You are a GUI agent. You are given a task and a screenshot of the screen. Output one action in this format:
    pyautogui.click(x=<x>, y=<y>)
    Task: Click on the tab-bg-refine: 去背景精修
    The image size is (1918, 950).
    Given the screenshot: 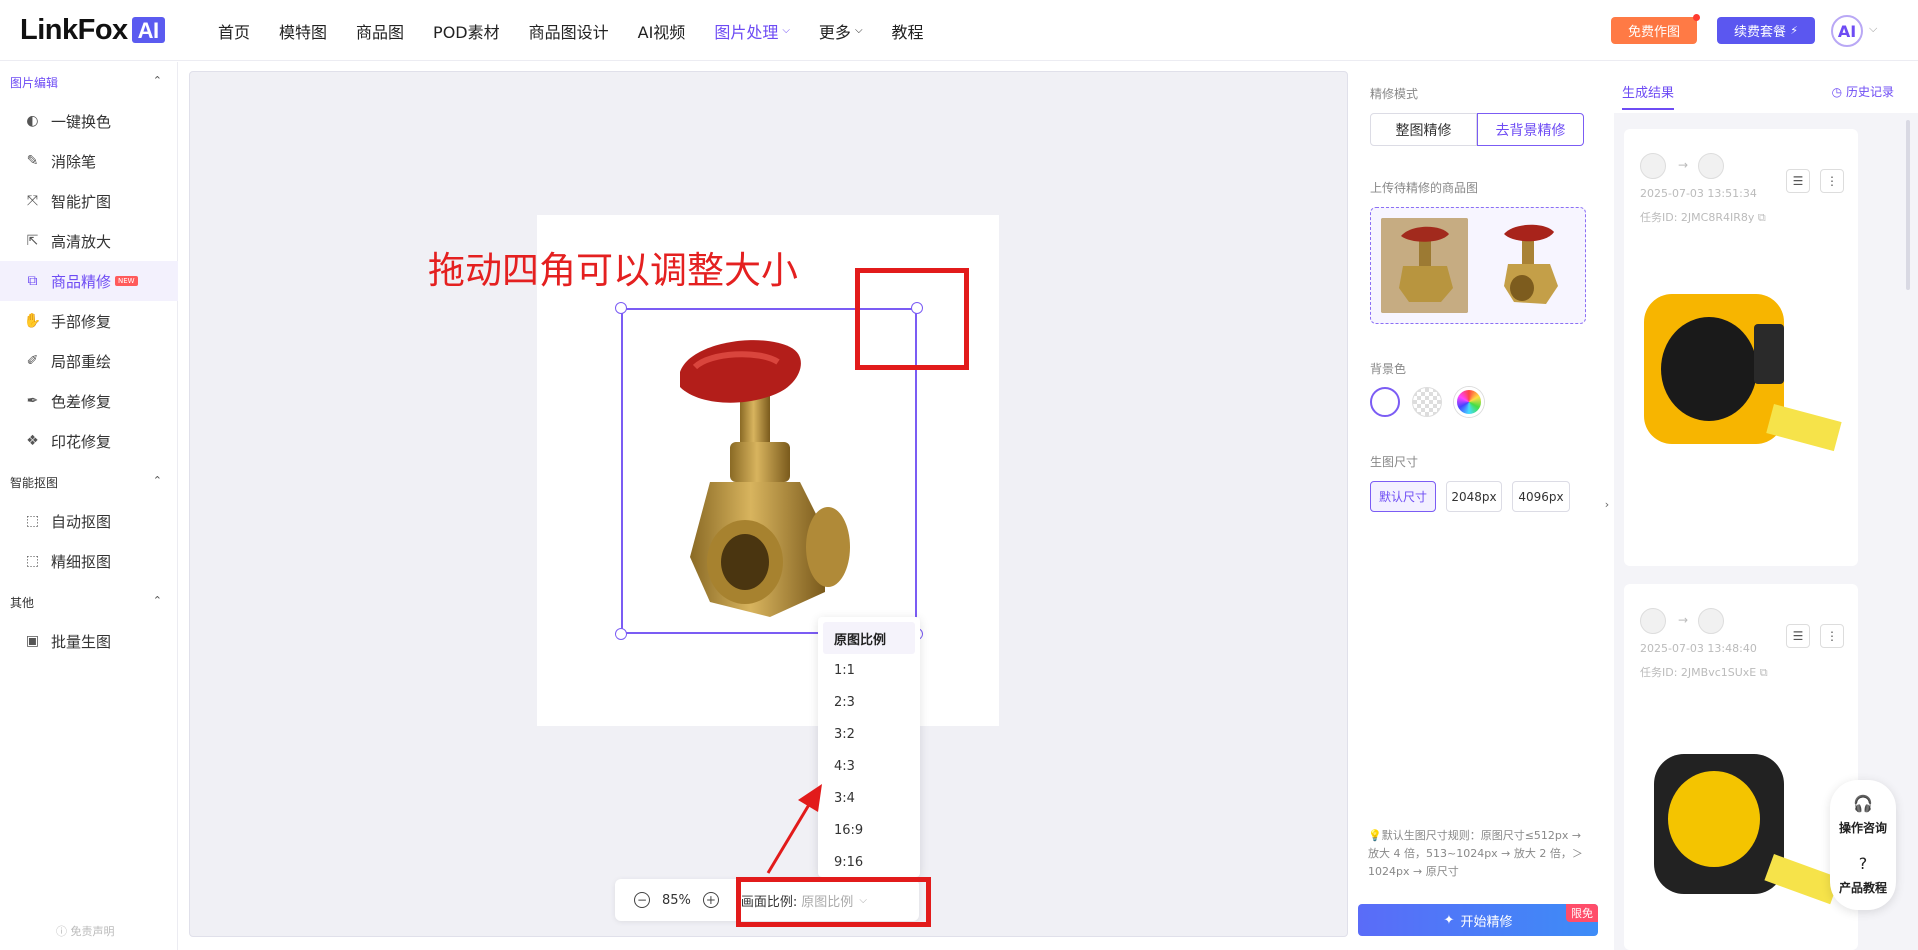 What is the action you would take?
    pyautogui.click(x=1530, y=129)
    